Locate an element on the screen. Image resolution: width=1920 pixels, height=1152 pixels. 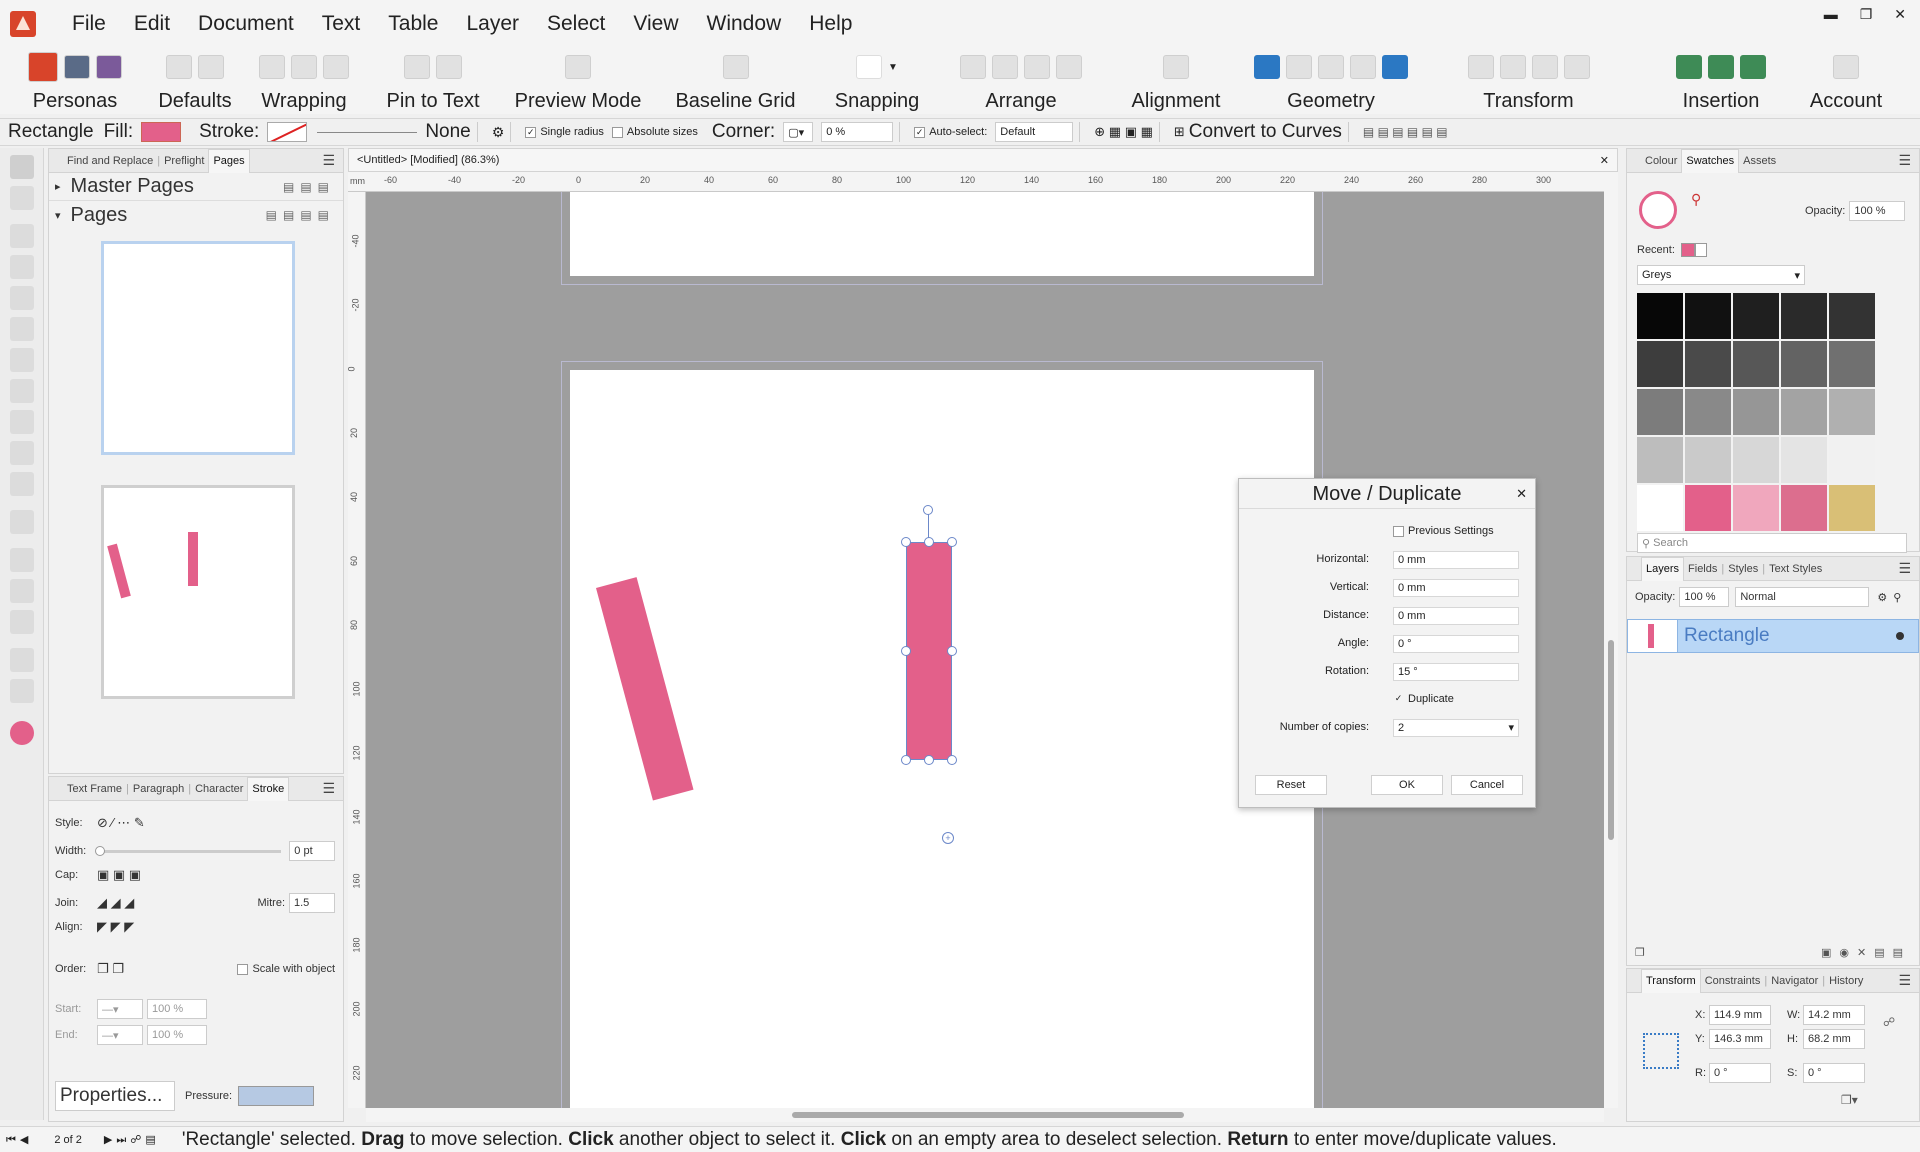
frame-text-tool-icon is located at coordinates (22, 236).